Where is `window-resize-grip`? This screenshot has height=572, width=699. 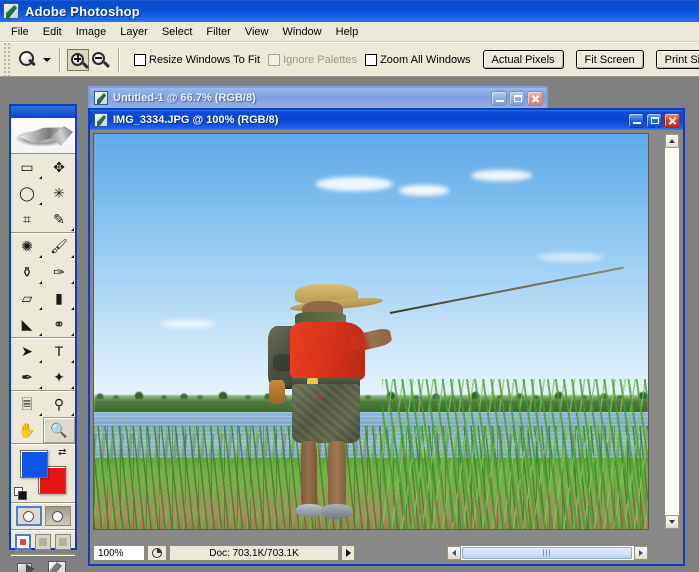
window-resize-grip is located at coordinates (674, 555).